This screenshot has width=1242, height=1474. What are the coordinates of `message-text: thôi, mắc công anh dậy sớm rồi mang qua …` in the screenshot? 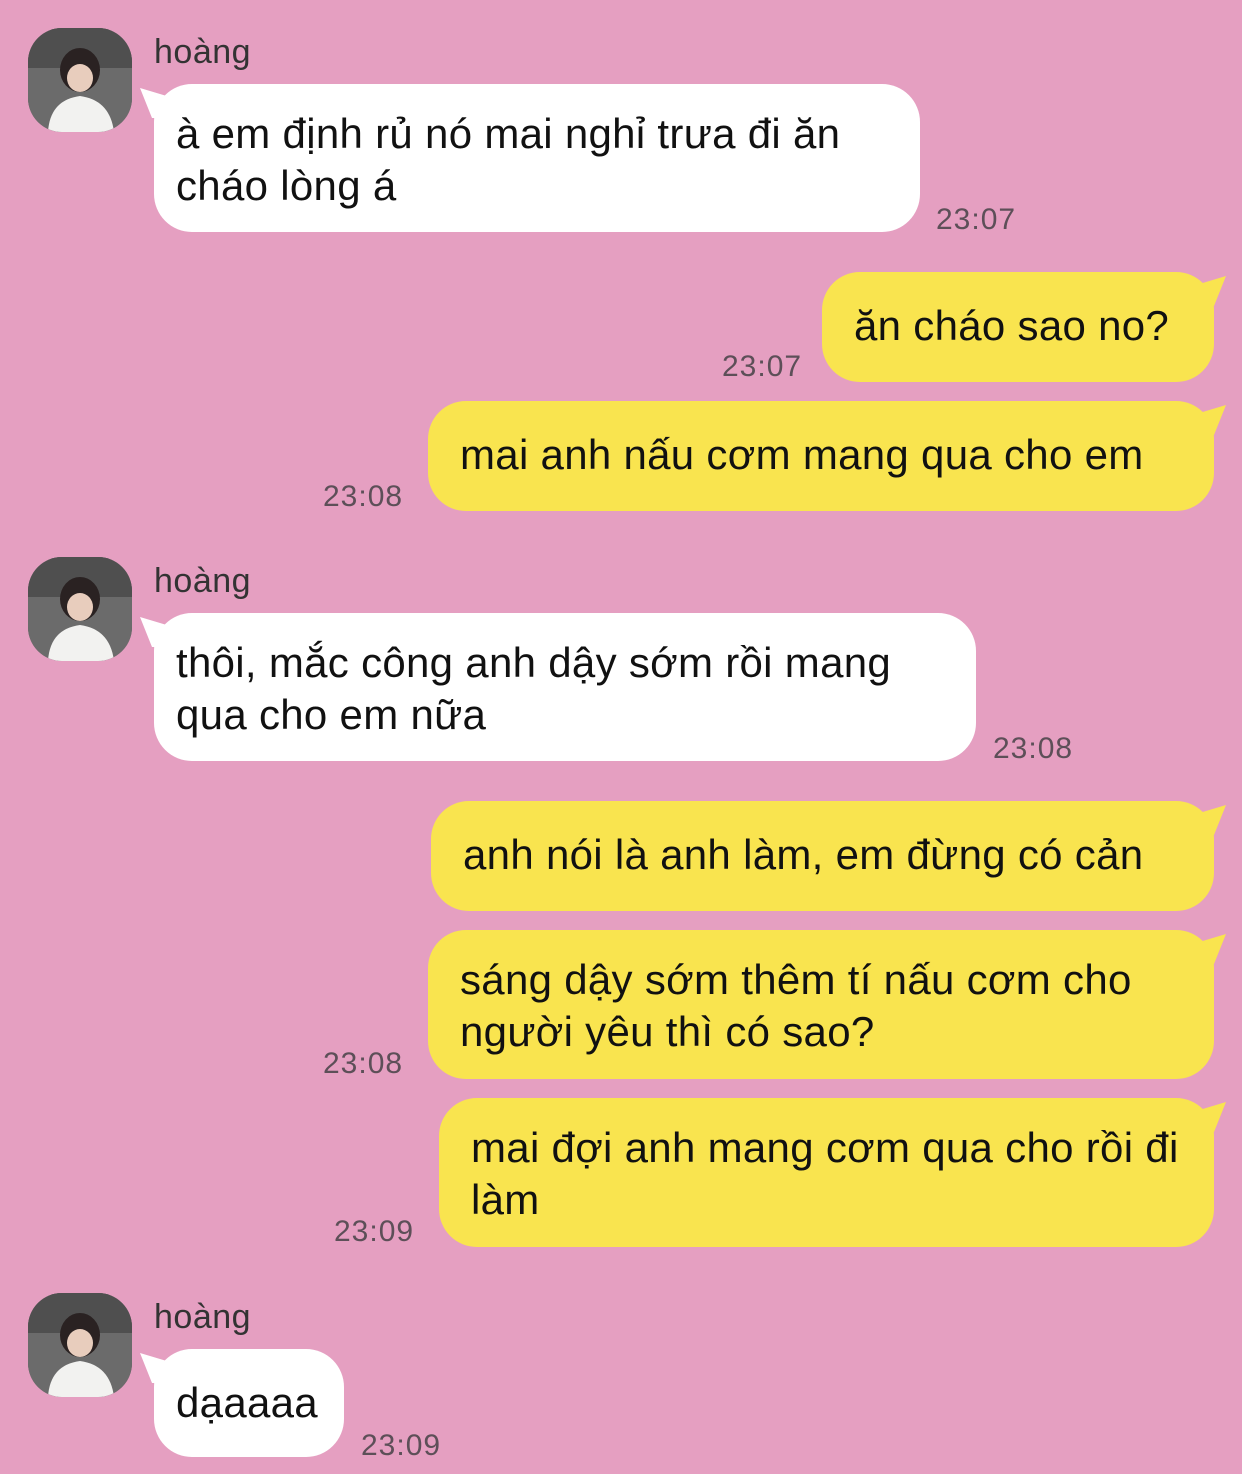 It's located at (534, 688).